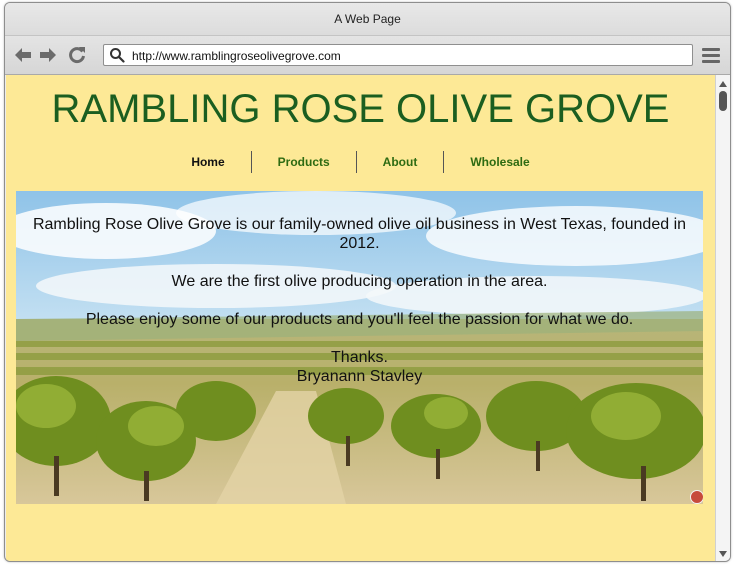 The image size is (735, 565). I want to click on title-bar: A Web Page, so click(367, 19).